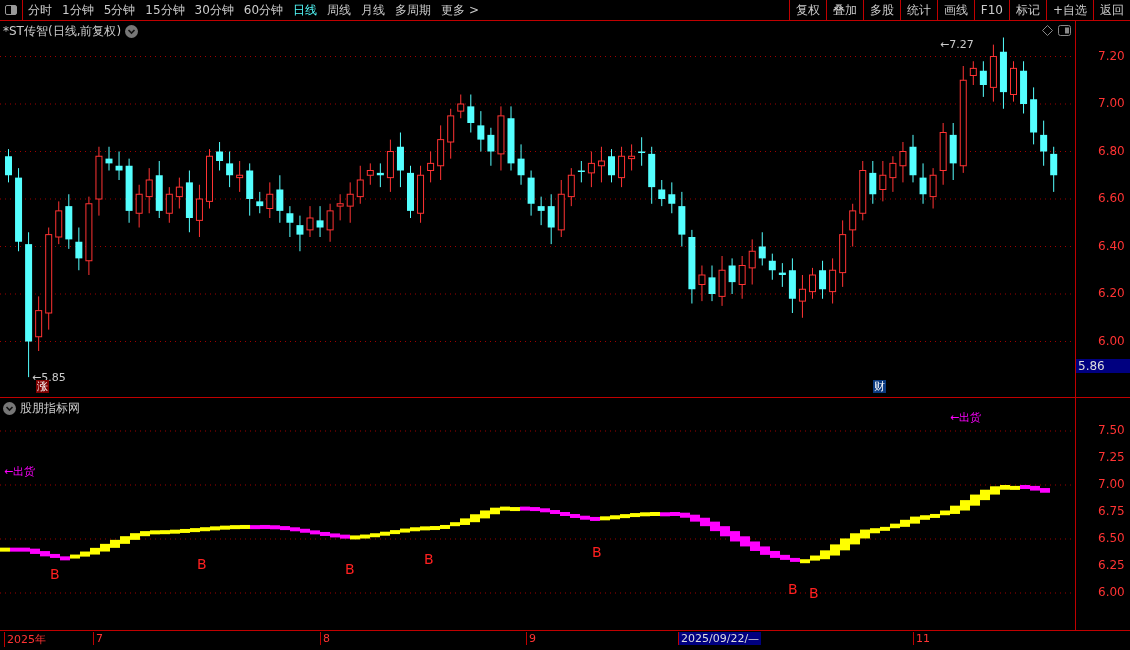 This screenshot has width=1130, height=650. What do you see at coordinates (1047, 30) in the screenshot?
I see `diamond-icon` at bounding box center [1047, 30].